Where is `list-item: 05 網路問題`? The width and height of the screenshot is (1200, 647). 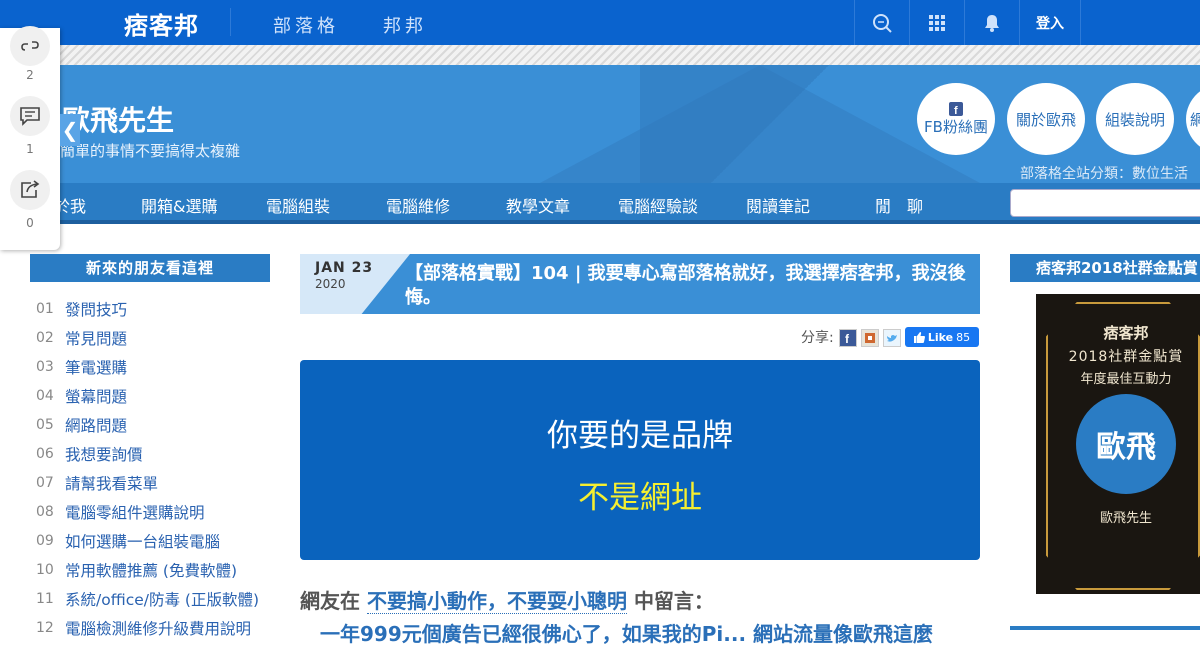 list-item: 05 網路問題 is located at coordinates (150, 424).